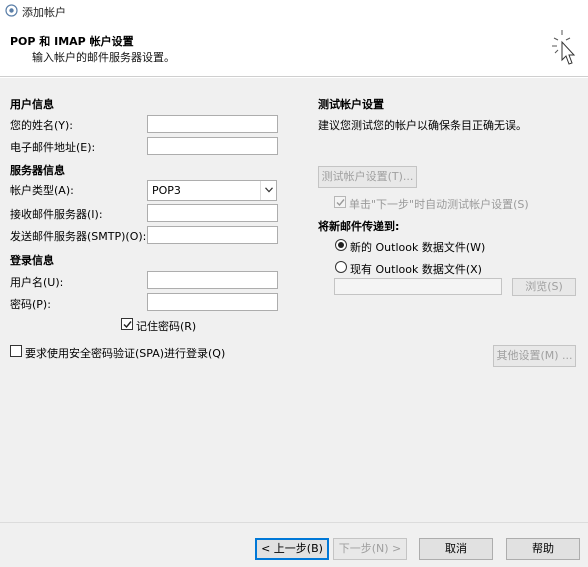  What do you see at coordinates (212, 235) in the screenshot?
I see `outgoing-server-input` at bounding box center [212, 235].